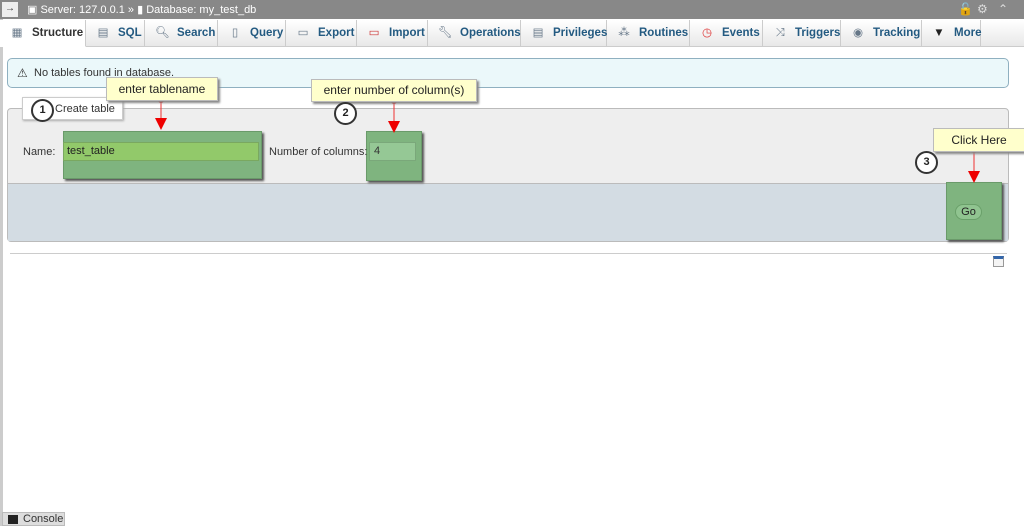 This screenshot has width=1024, height=526. Describe the element at coordinates (926, 162) in the screenshot. I see `step-number-3: 3` at that location.